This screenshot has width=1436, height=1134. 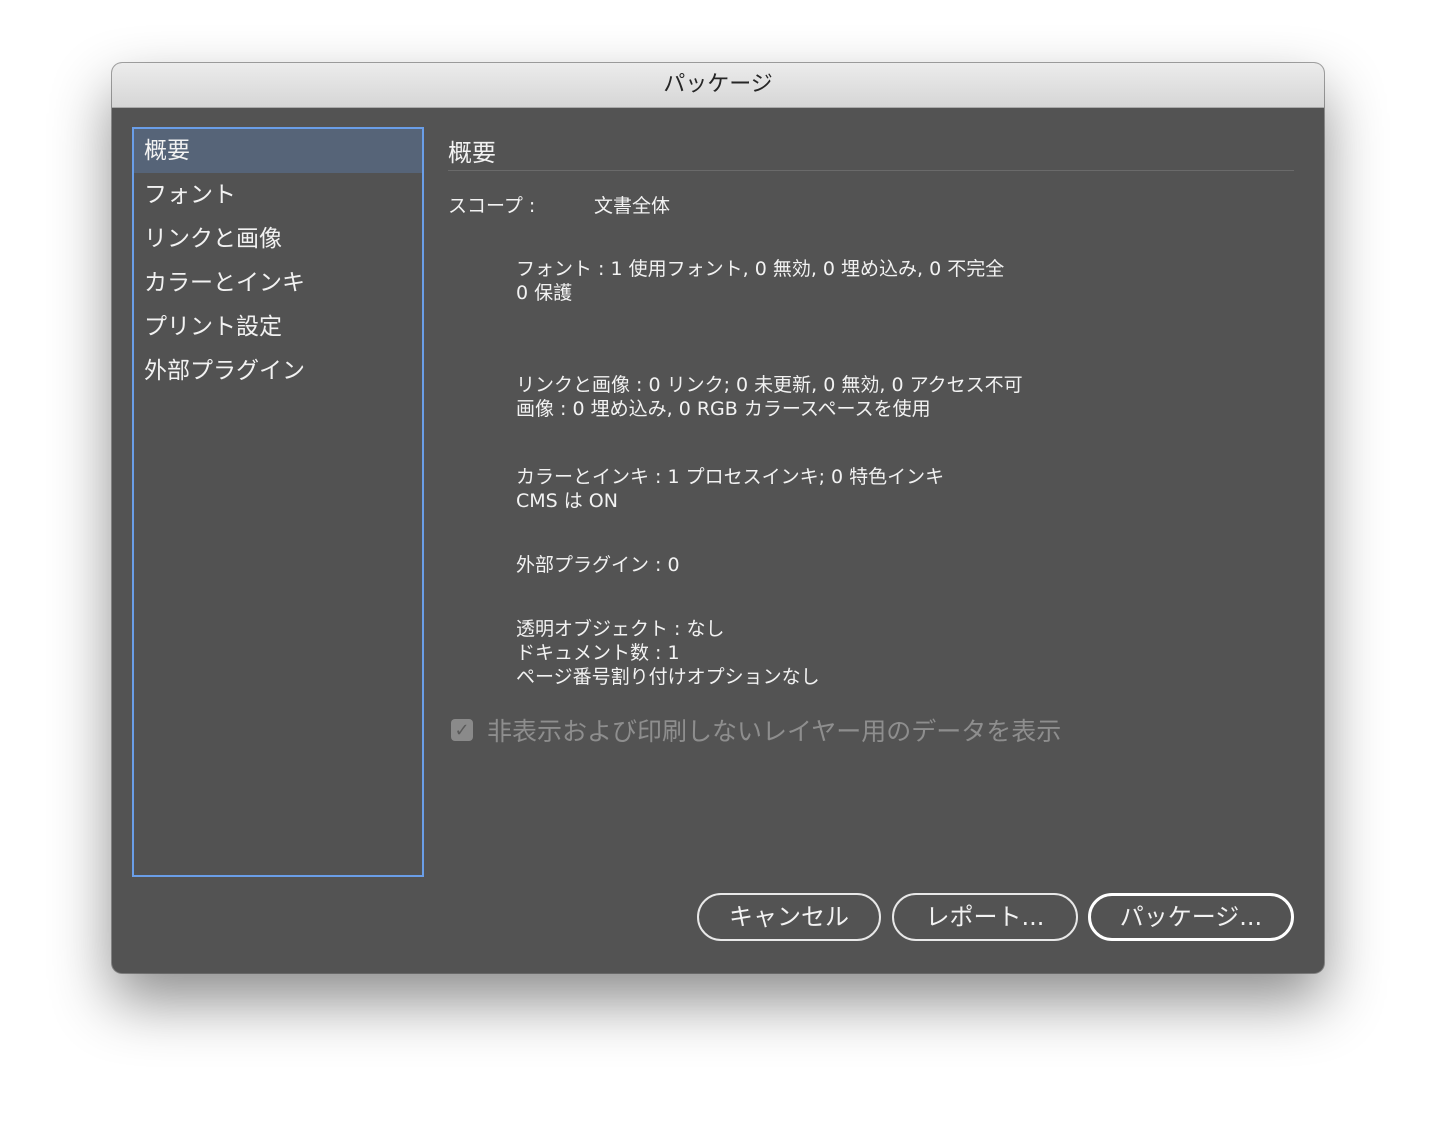 What do you see at coordinates (730, 477) in the screenshot?
I see `colors-summary-line-1: カラーとインキ : 1 プロセスインキ; 0 特色インキ` at bounding box center [730, 477].